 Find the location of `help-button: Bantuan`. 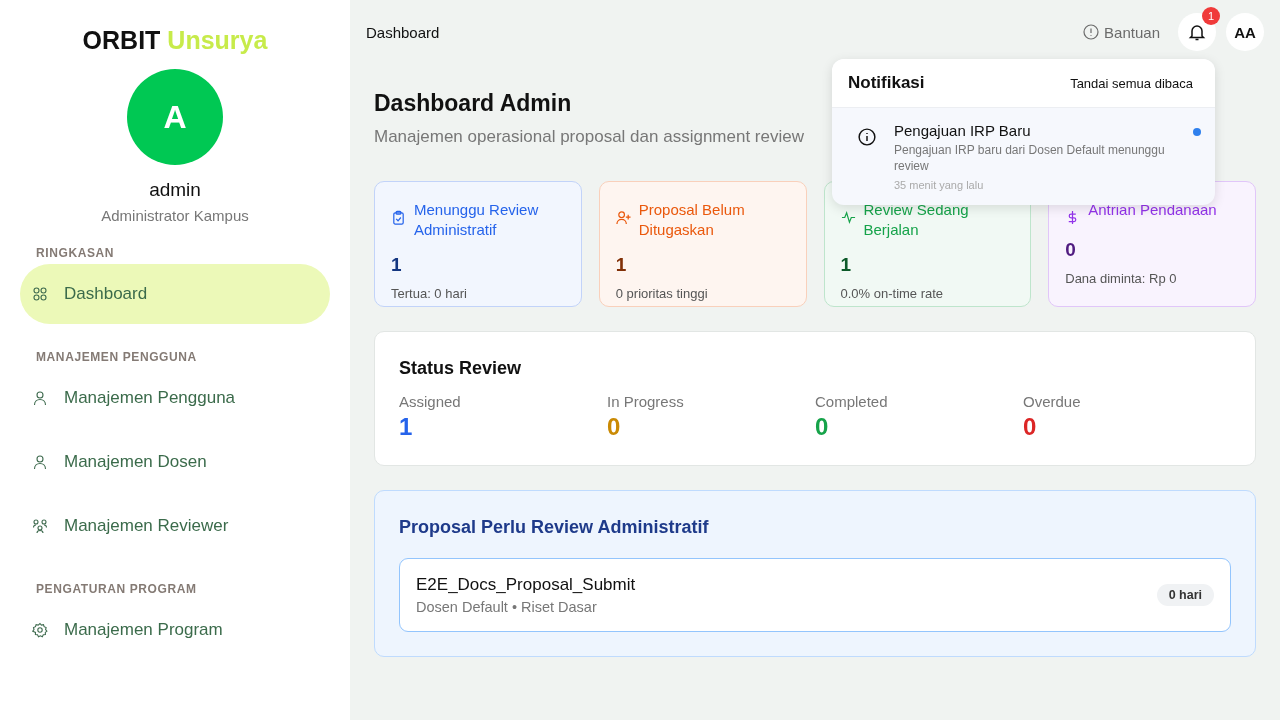

help-button: Bantuan is located at coordinates (1121, 32).